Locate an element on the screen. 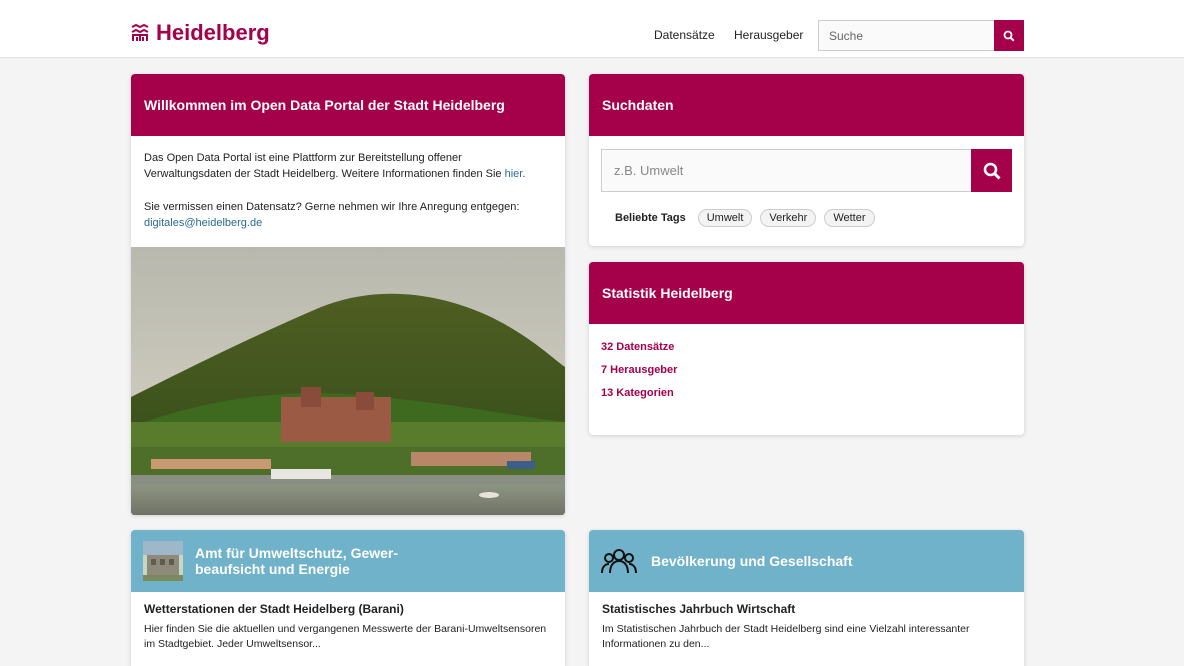 The width and height of the screenshot is (1184, 666). site-logo: Heidelberg is located at coordinates (200, 33).